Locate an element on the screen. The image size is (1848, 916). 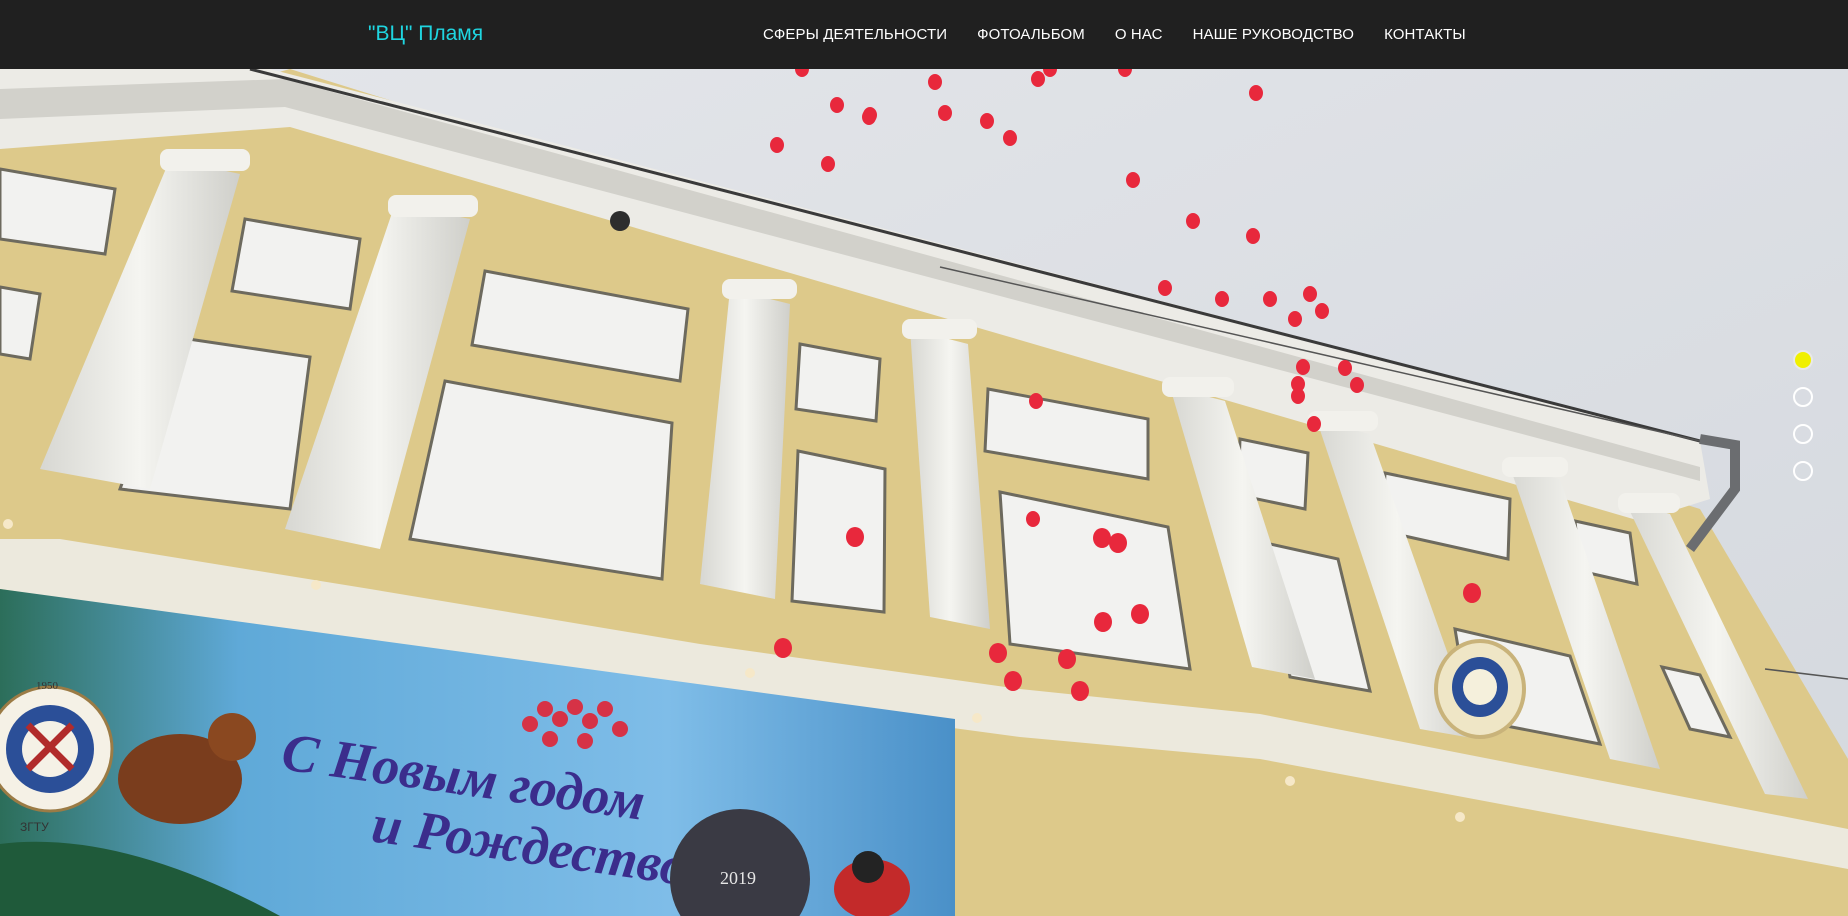
nav-item-photoalbum: ФОТОАЛЬБОМ is located at coordinates (1031, 35).